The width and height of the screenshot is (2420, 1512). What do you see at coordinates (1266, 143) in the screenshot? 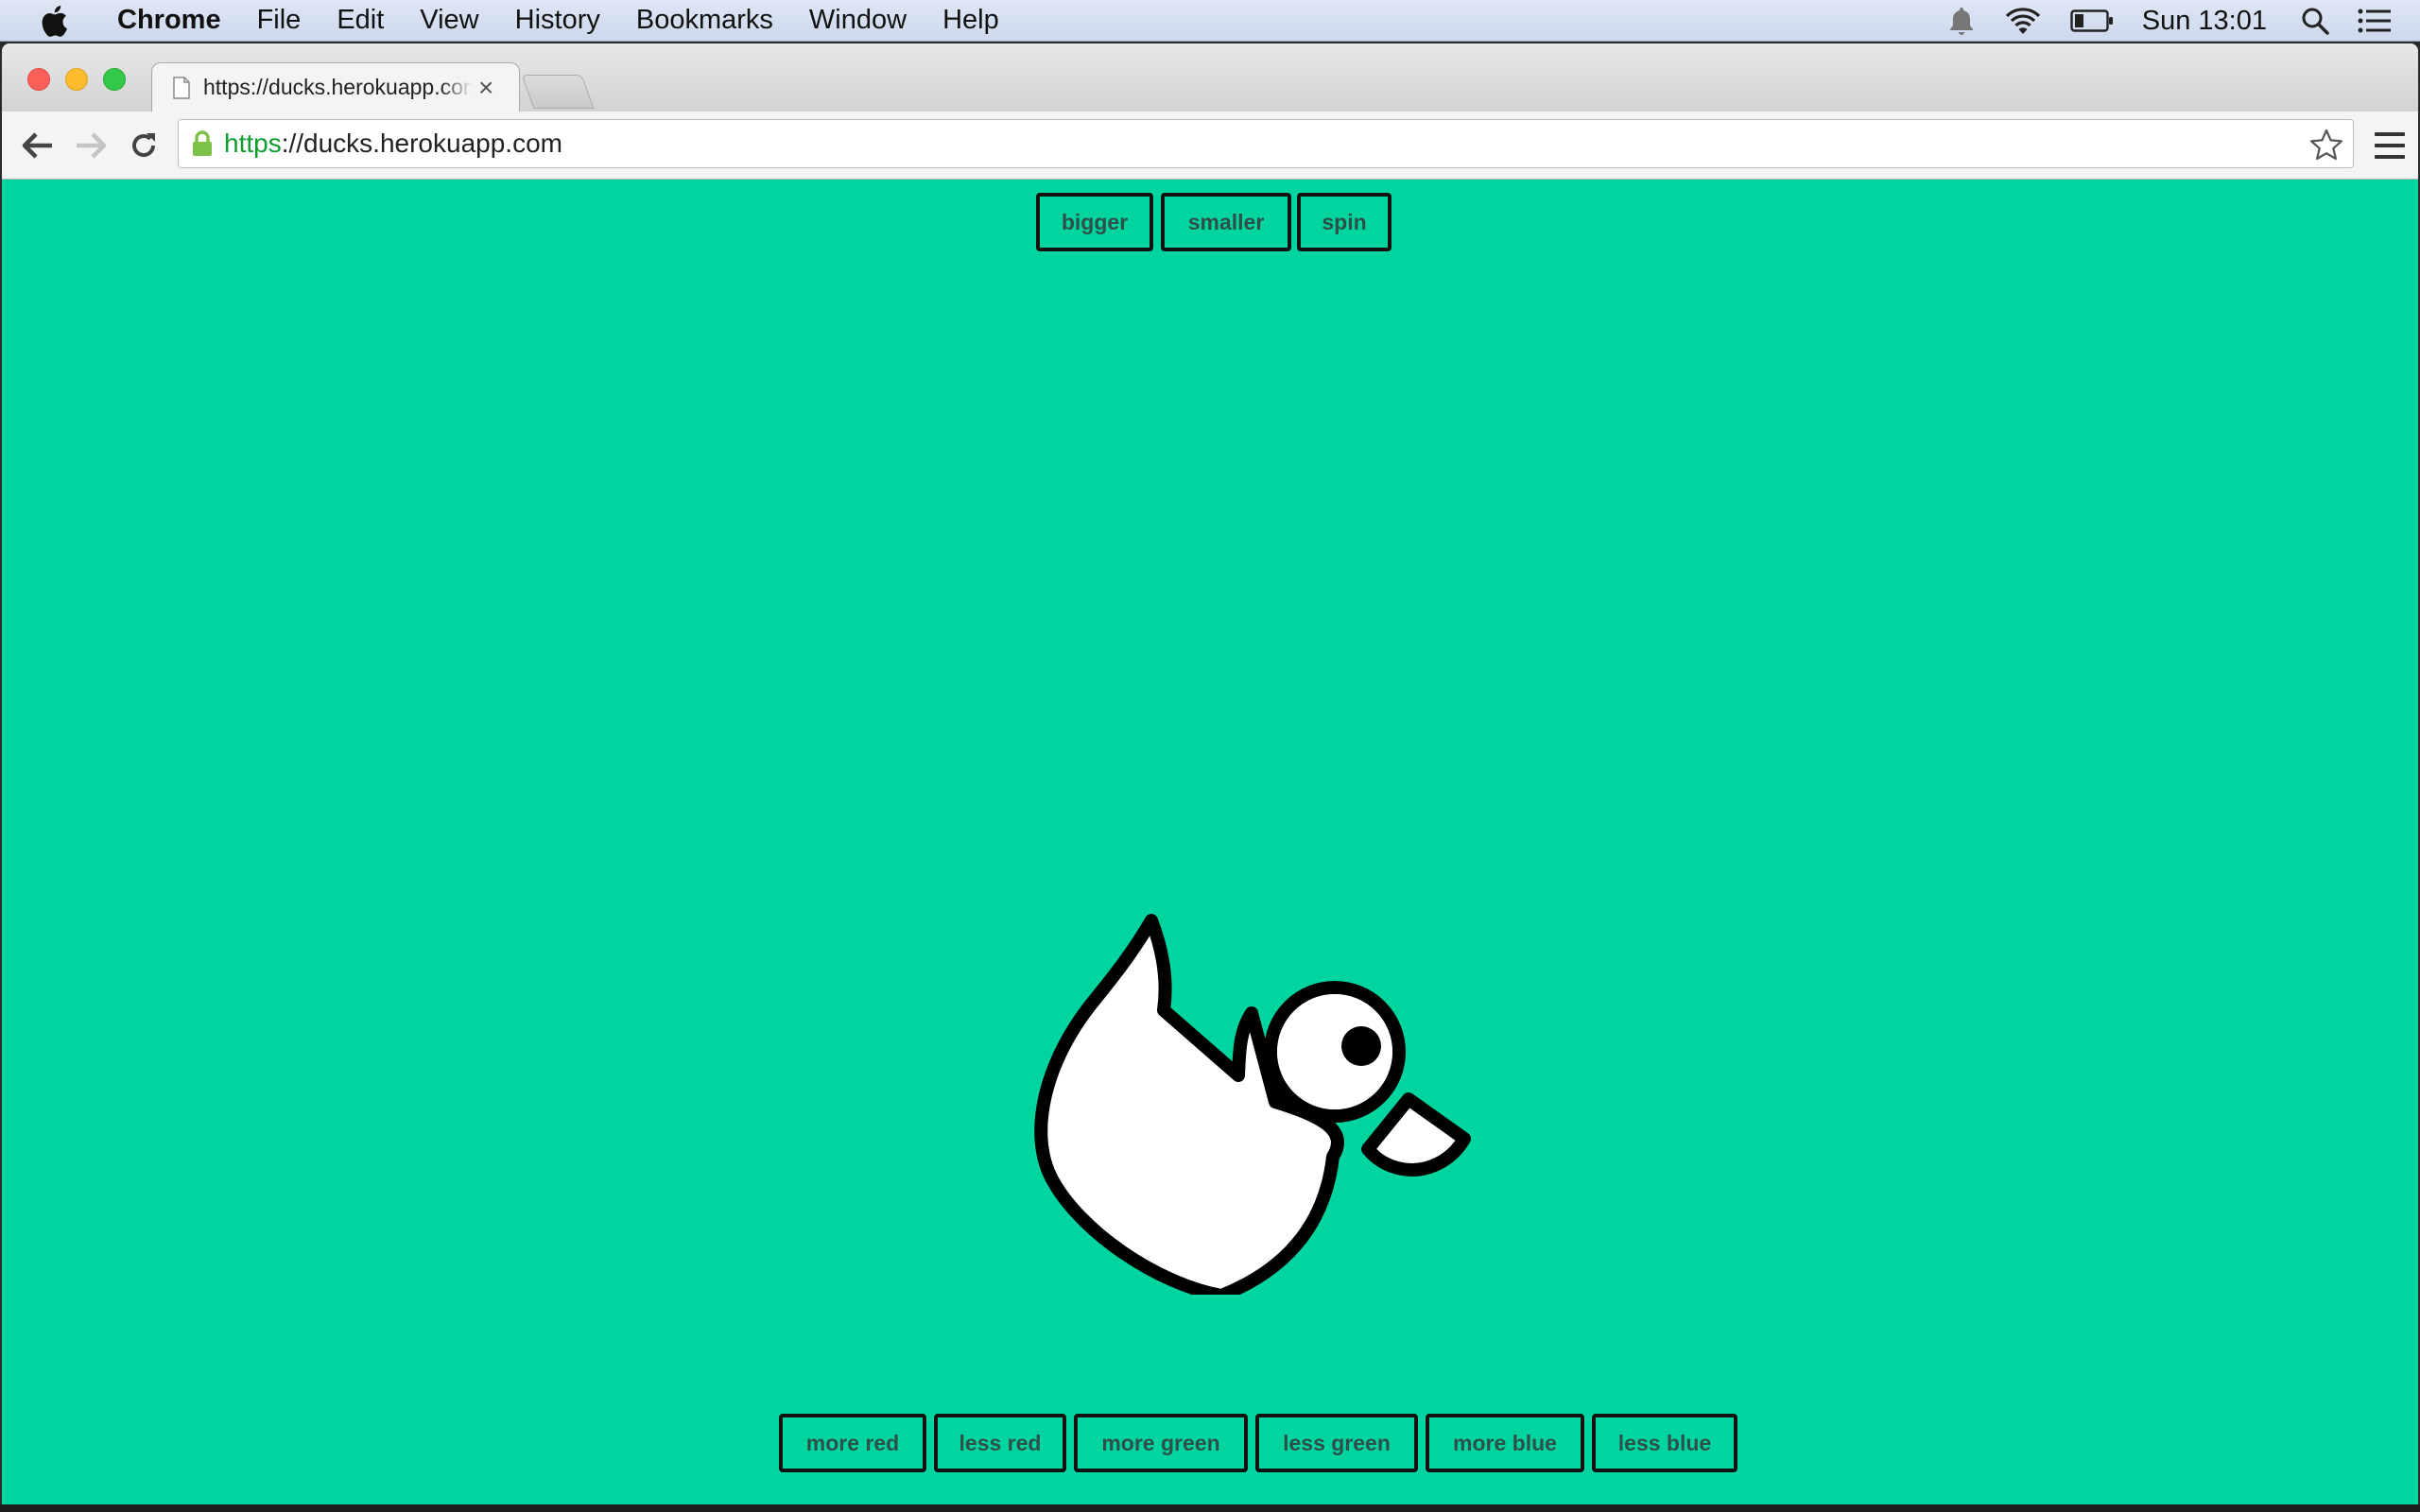
I see `address-bar: https://ducks.herokuapp.com` at bounding box center [1266, 143].